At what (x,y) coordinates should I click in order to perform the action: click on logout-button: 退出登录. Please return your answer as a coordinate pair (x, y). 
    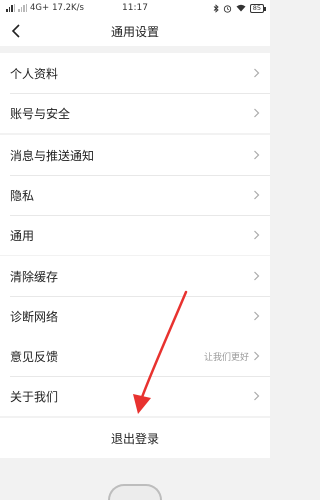
    Looking at the image, I should click on (135, 438).